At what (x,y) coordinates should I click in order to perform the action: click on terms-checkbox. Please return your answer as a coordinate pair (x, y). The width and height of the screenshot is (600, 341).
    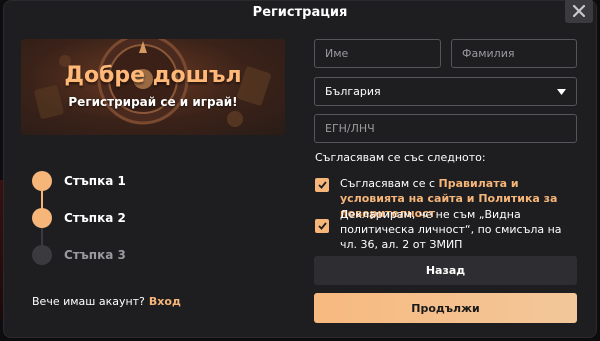
    Looking at the image, I should click on (322, 185).